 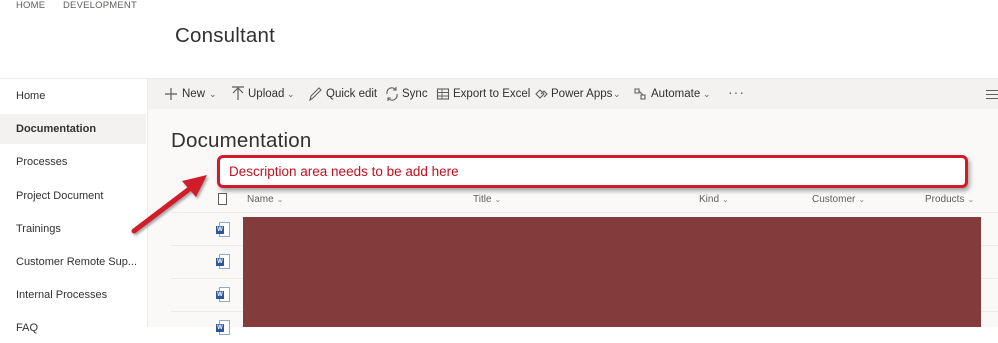 What do you see at coordinates (73, 229) in the screenshot?
I see `sidebar-item-trainings: Trainings` at bounding box center [73, 229].